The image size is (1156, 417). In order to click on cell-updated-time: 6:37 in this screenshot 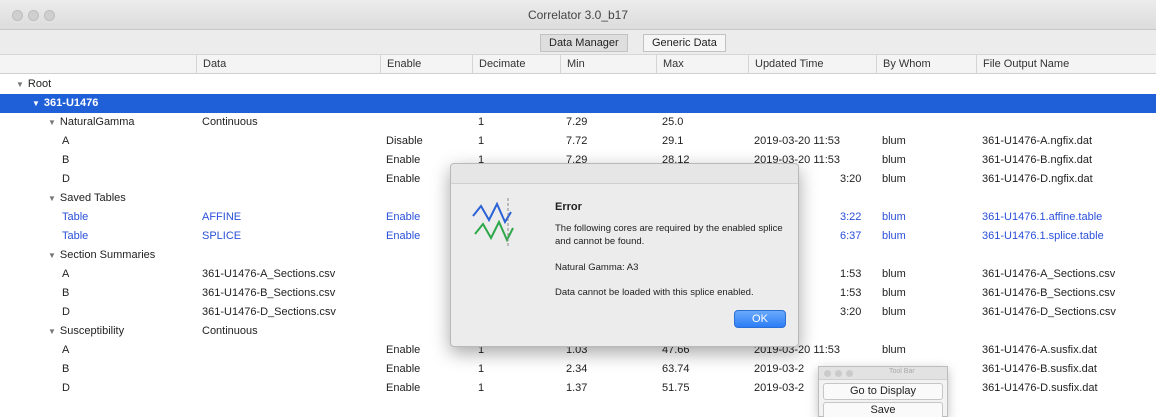, I will do `click(851, 236)`.